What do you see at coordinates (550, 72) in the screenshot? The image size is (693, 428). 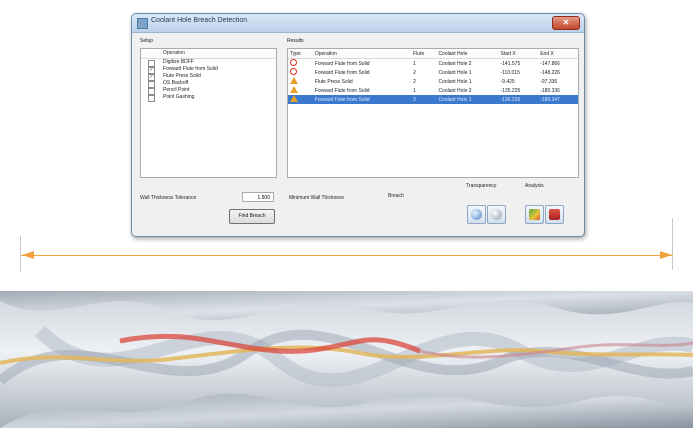 I see `result-end-x-cell: -148.226` at bounding box center [550, 72].